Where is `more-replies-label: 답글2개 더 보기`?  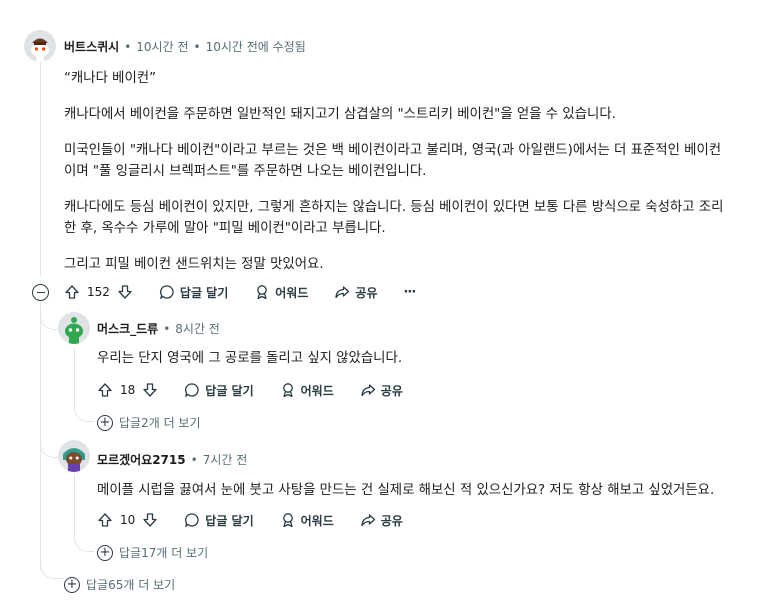 more-replies-label: 답글2개 더 보기 is located at coordinates (160, 423).